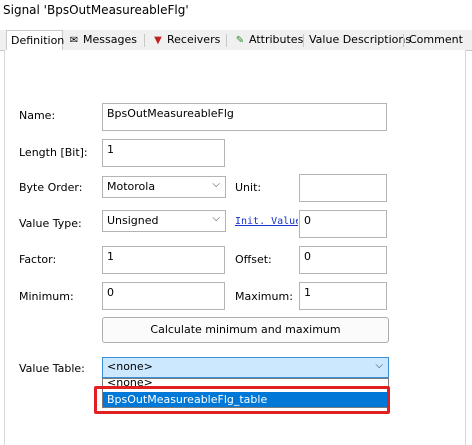  Describe the element at coordinates (245, 399) in the screenshot. I see `dropdown-option-table: BpsOutMeasureableFlg_table` at that location.